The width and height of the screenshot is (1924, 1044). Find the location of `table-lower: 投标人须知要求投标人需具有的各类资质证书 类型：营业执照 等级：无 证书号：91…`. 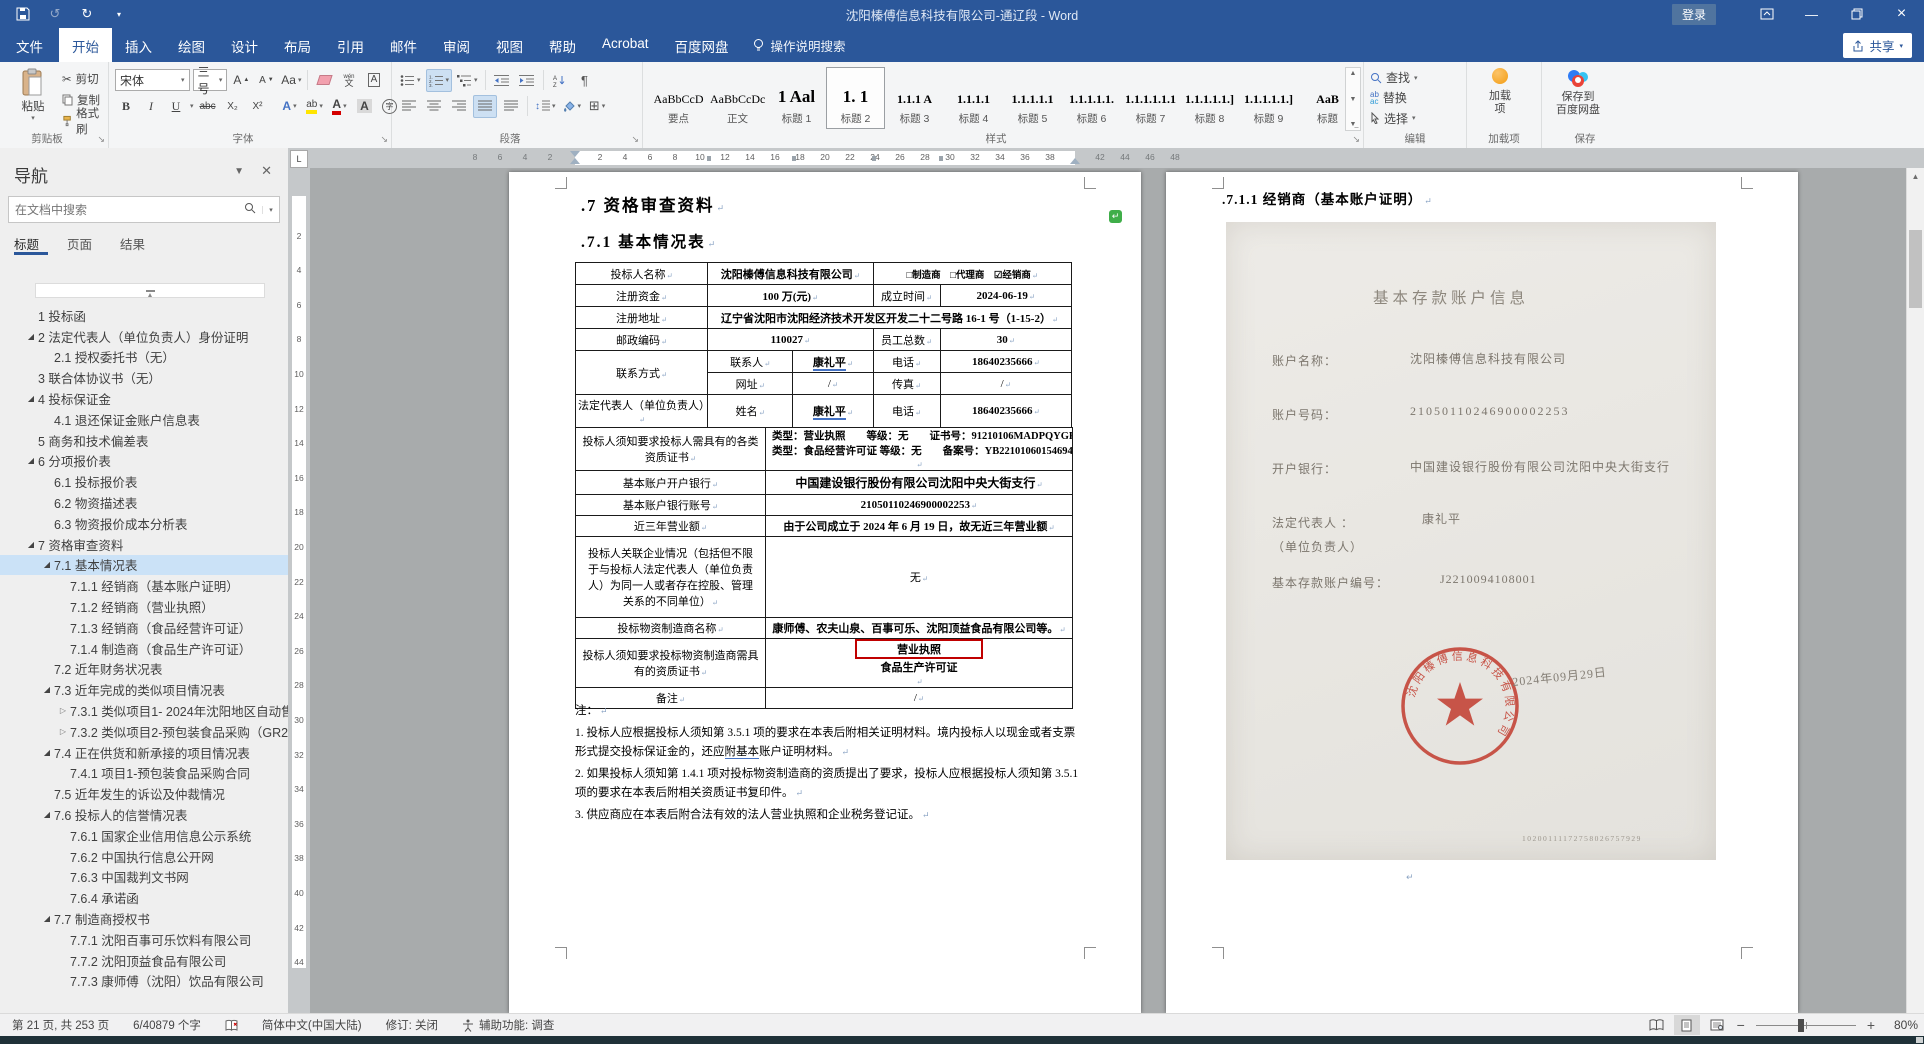

table-lower: 投标人须知要求投标人需具有的各类资质证书 类型：营业执照 等级：无 证书号：91… is located at coordinates (824, 568).